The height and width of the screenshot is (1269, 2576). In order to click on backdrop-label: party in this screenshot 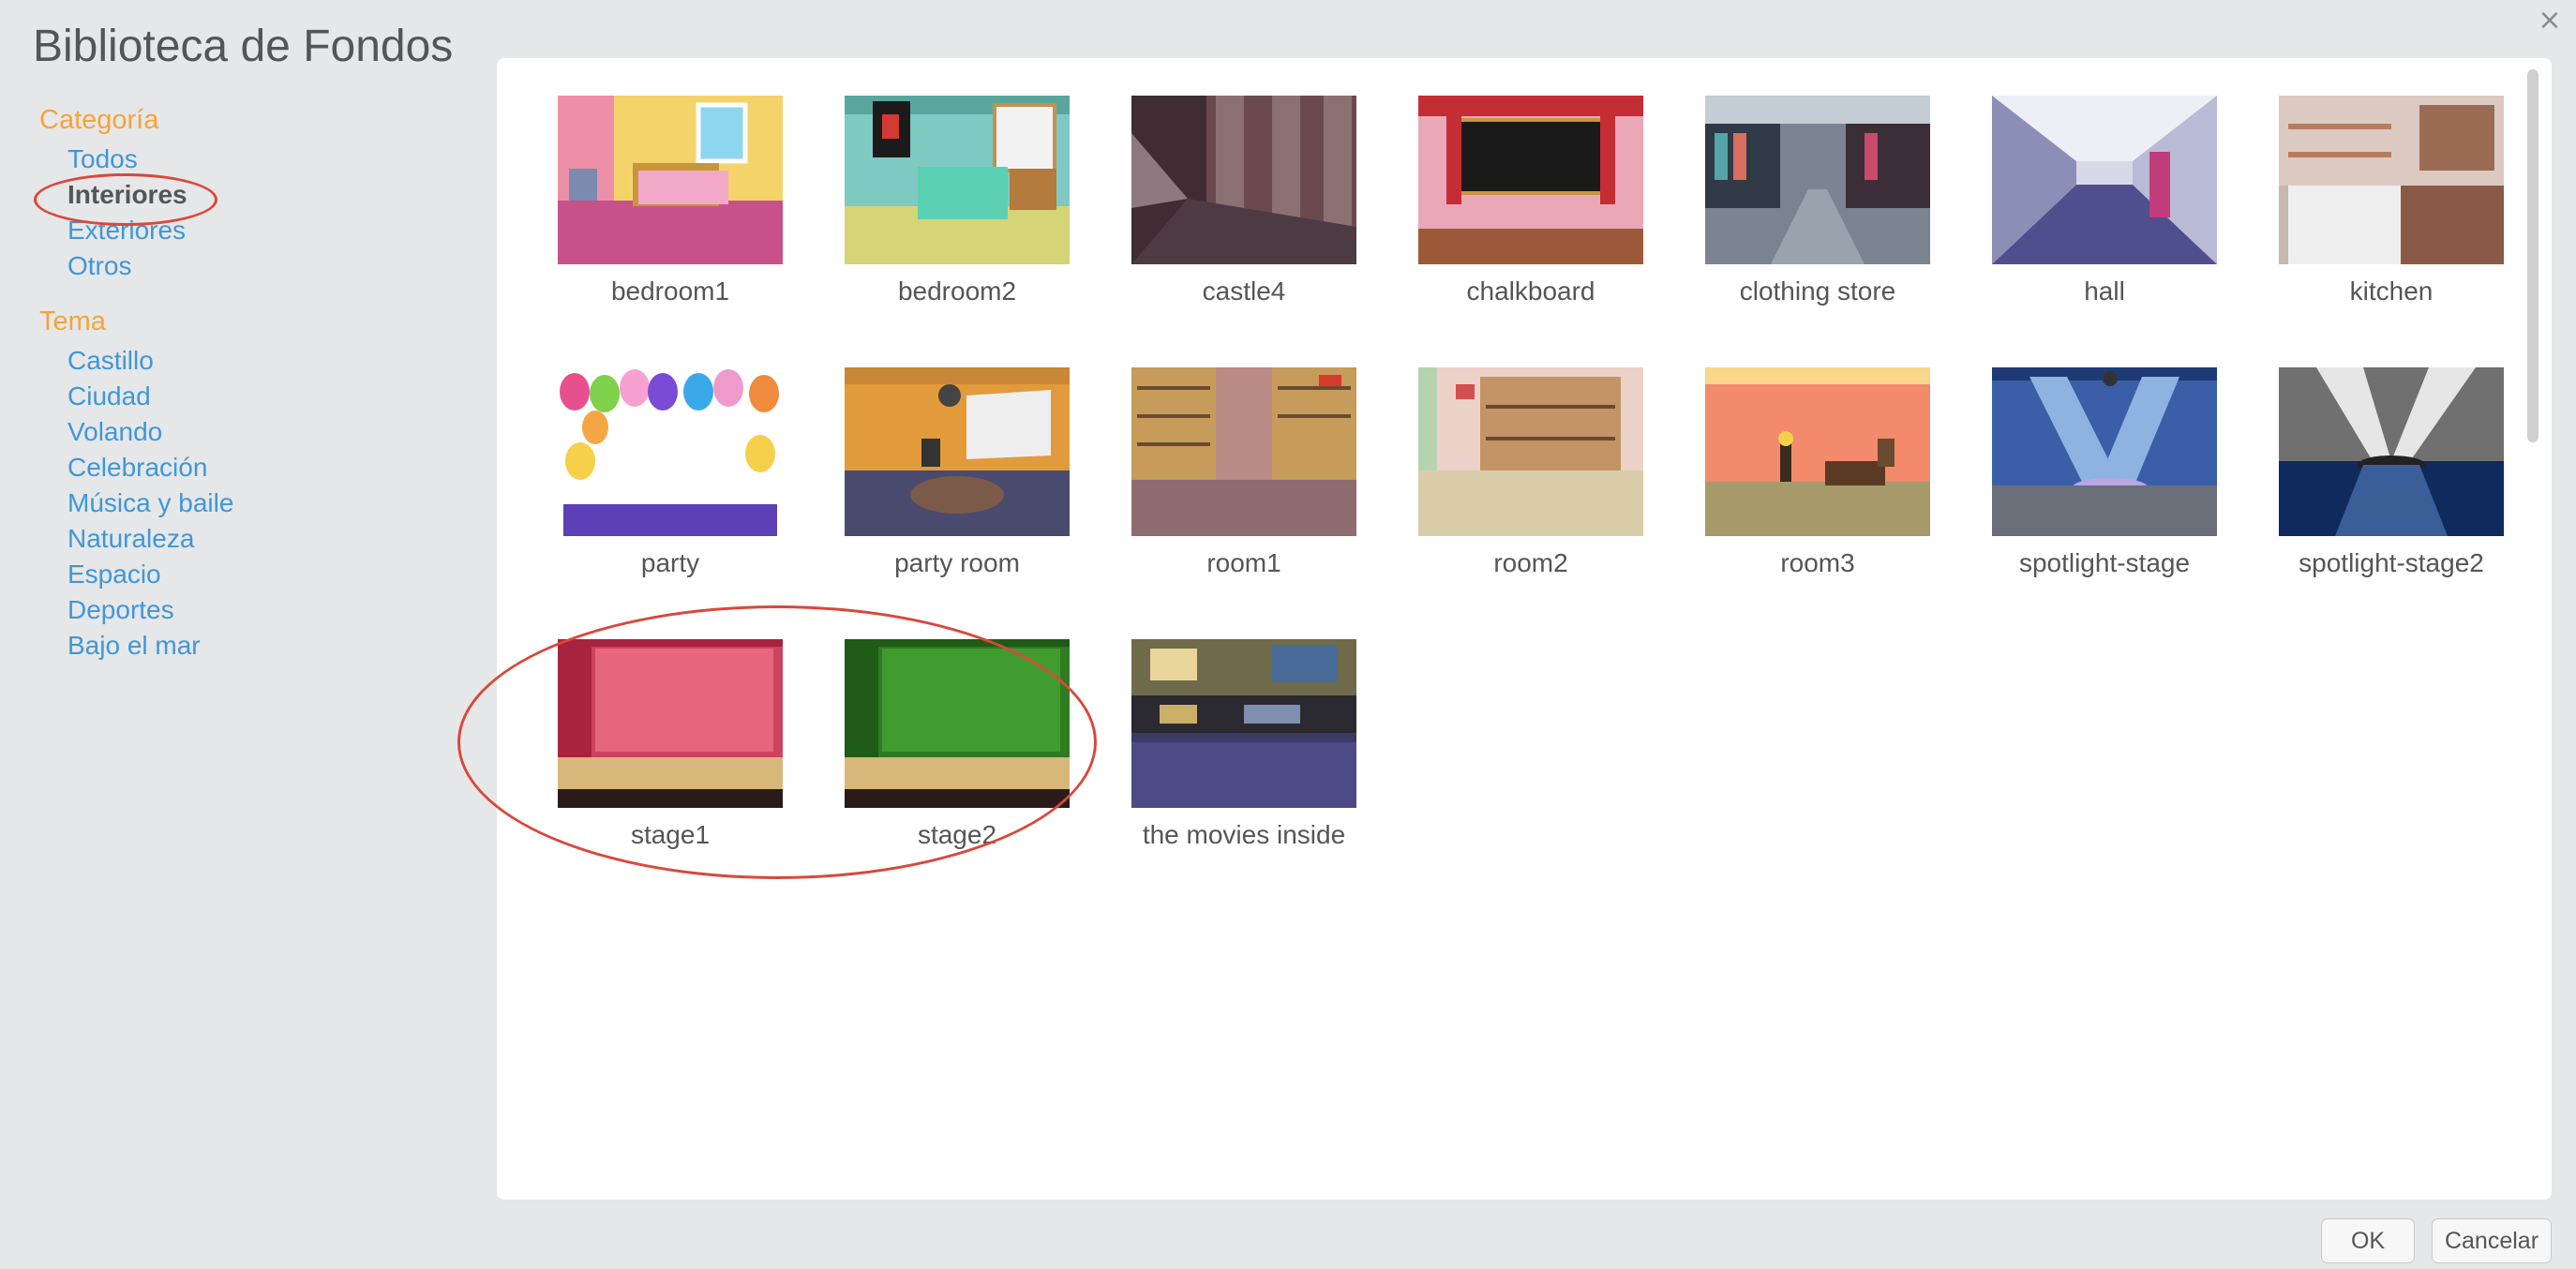, I will do `click(670, 562)`.